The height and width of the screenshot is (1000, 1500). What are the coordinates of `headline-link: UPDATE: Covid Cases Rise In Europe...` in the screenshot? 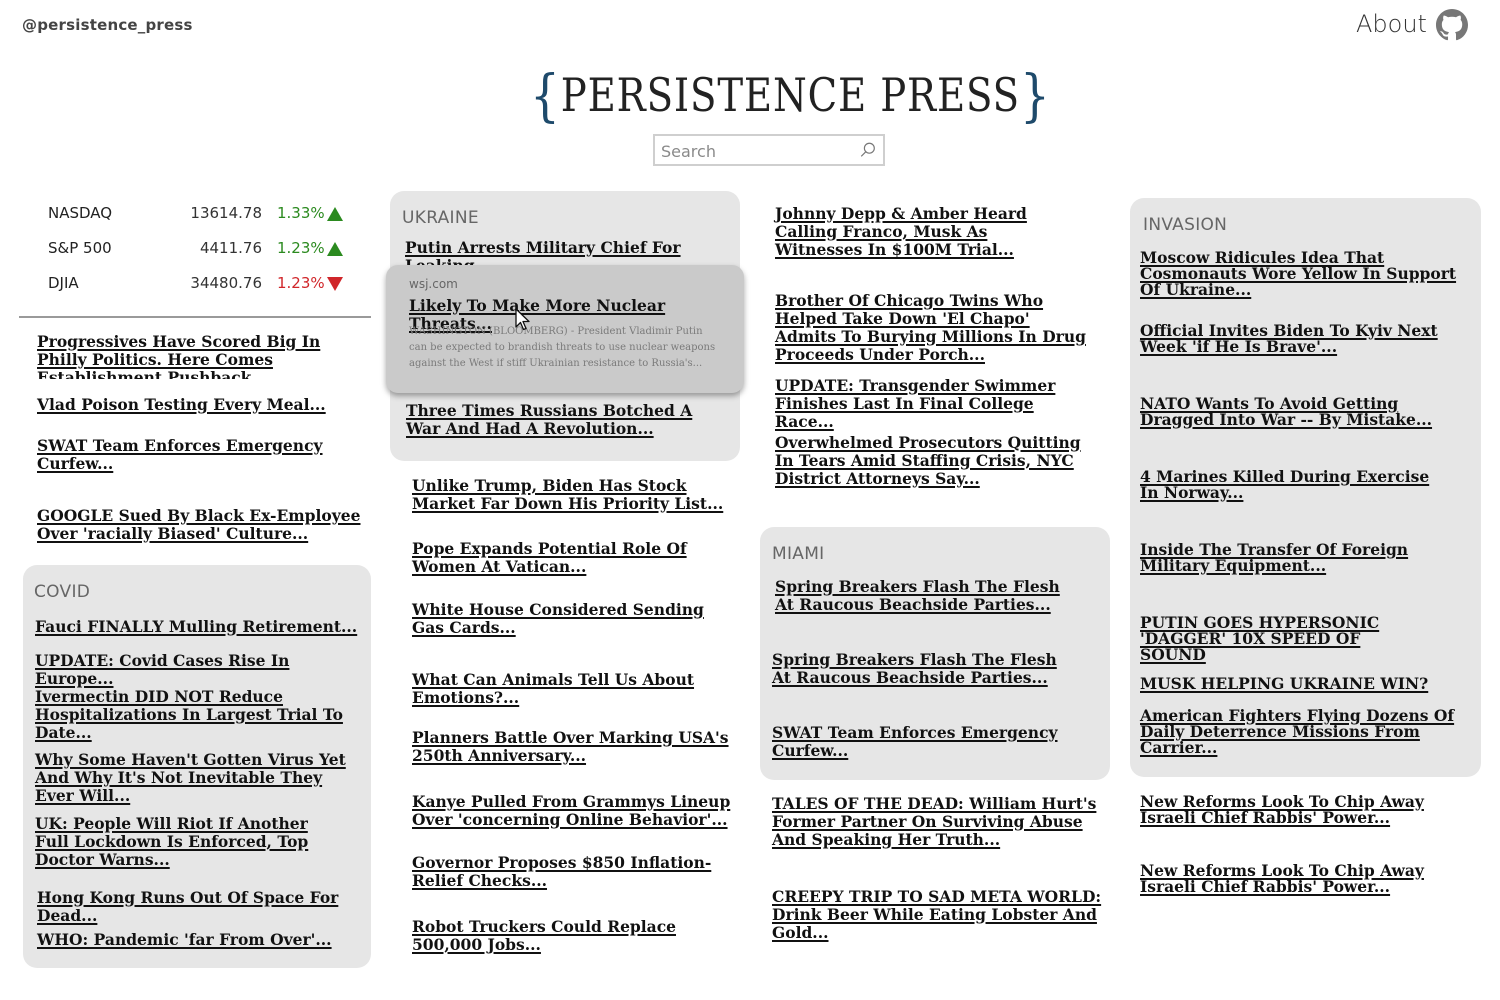 It's located at (200, 670).